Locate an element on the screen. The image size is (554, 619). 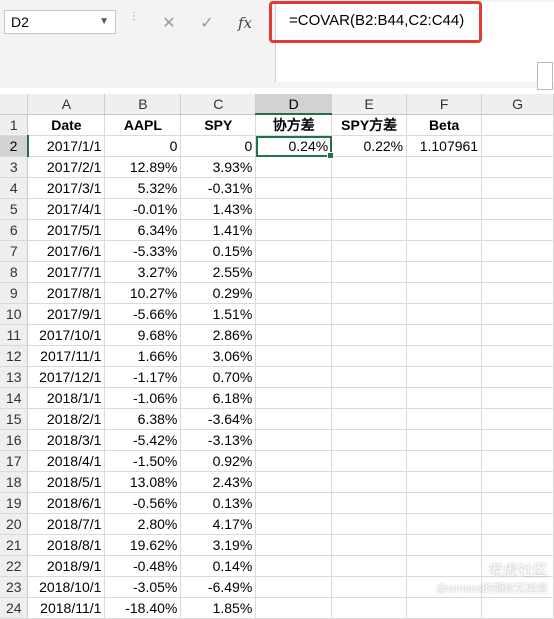
cell-d3 is located at coordinates (294, 167).